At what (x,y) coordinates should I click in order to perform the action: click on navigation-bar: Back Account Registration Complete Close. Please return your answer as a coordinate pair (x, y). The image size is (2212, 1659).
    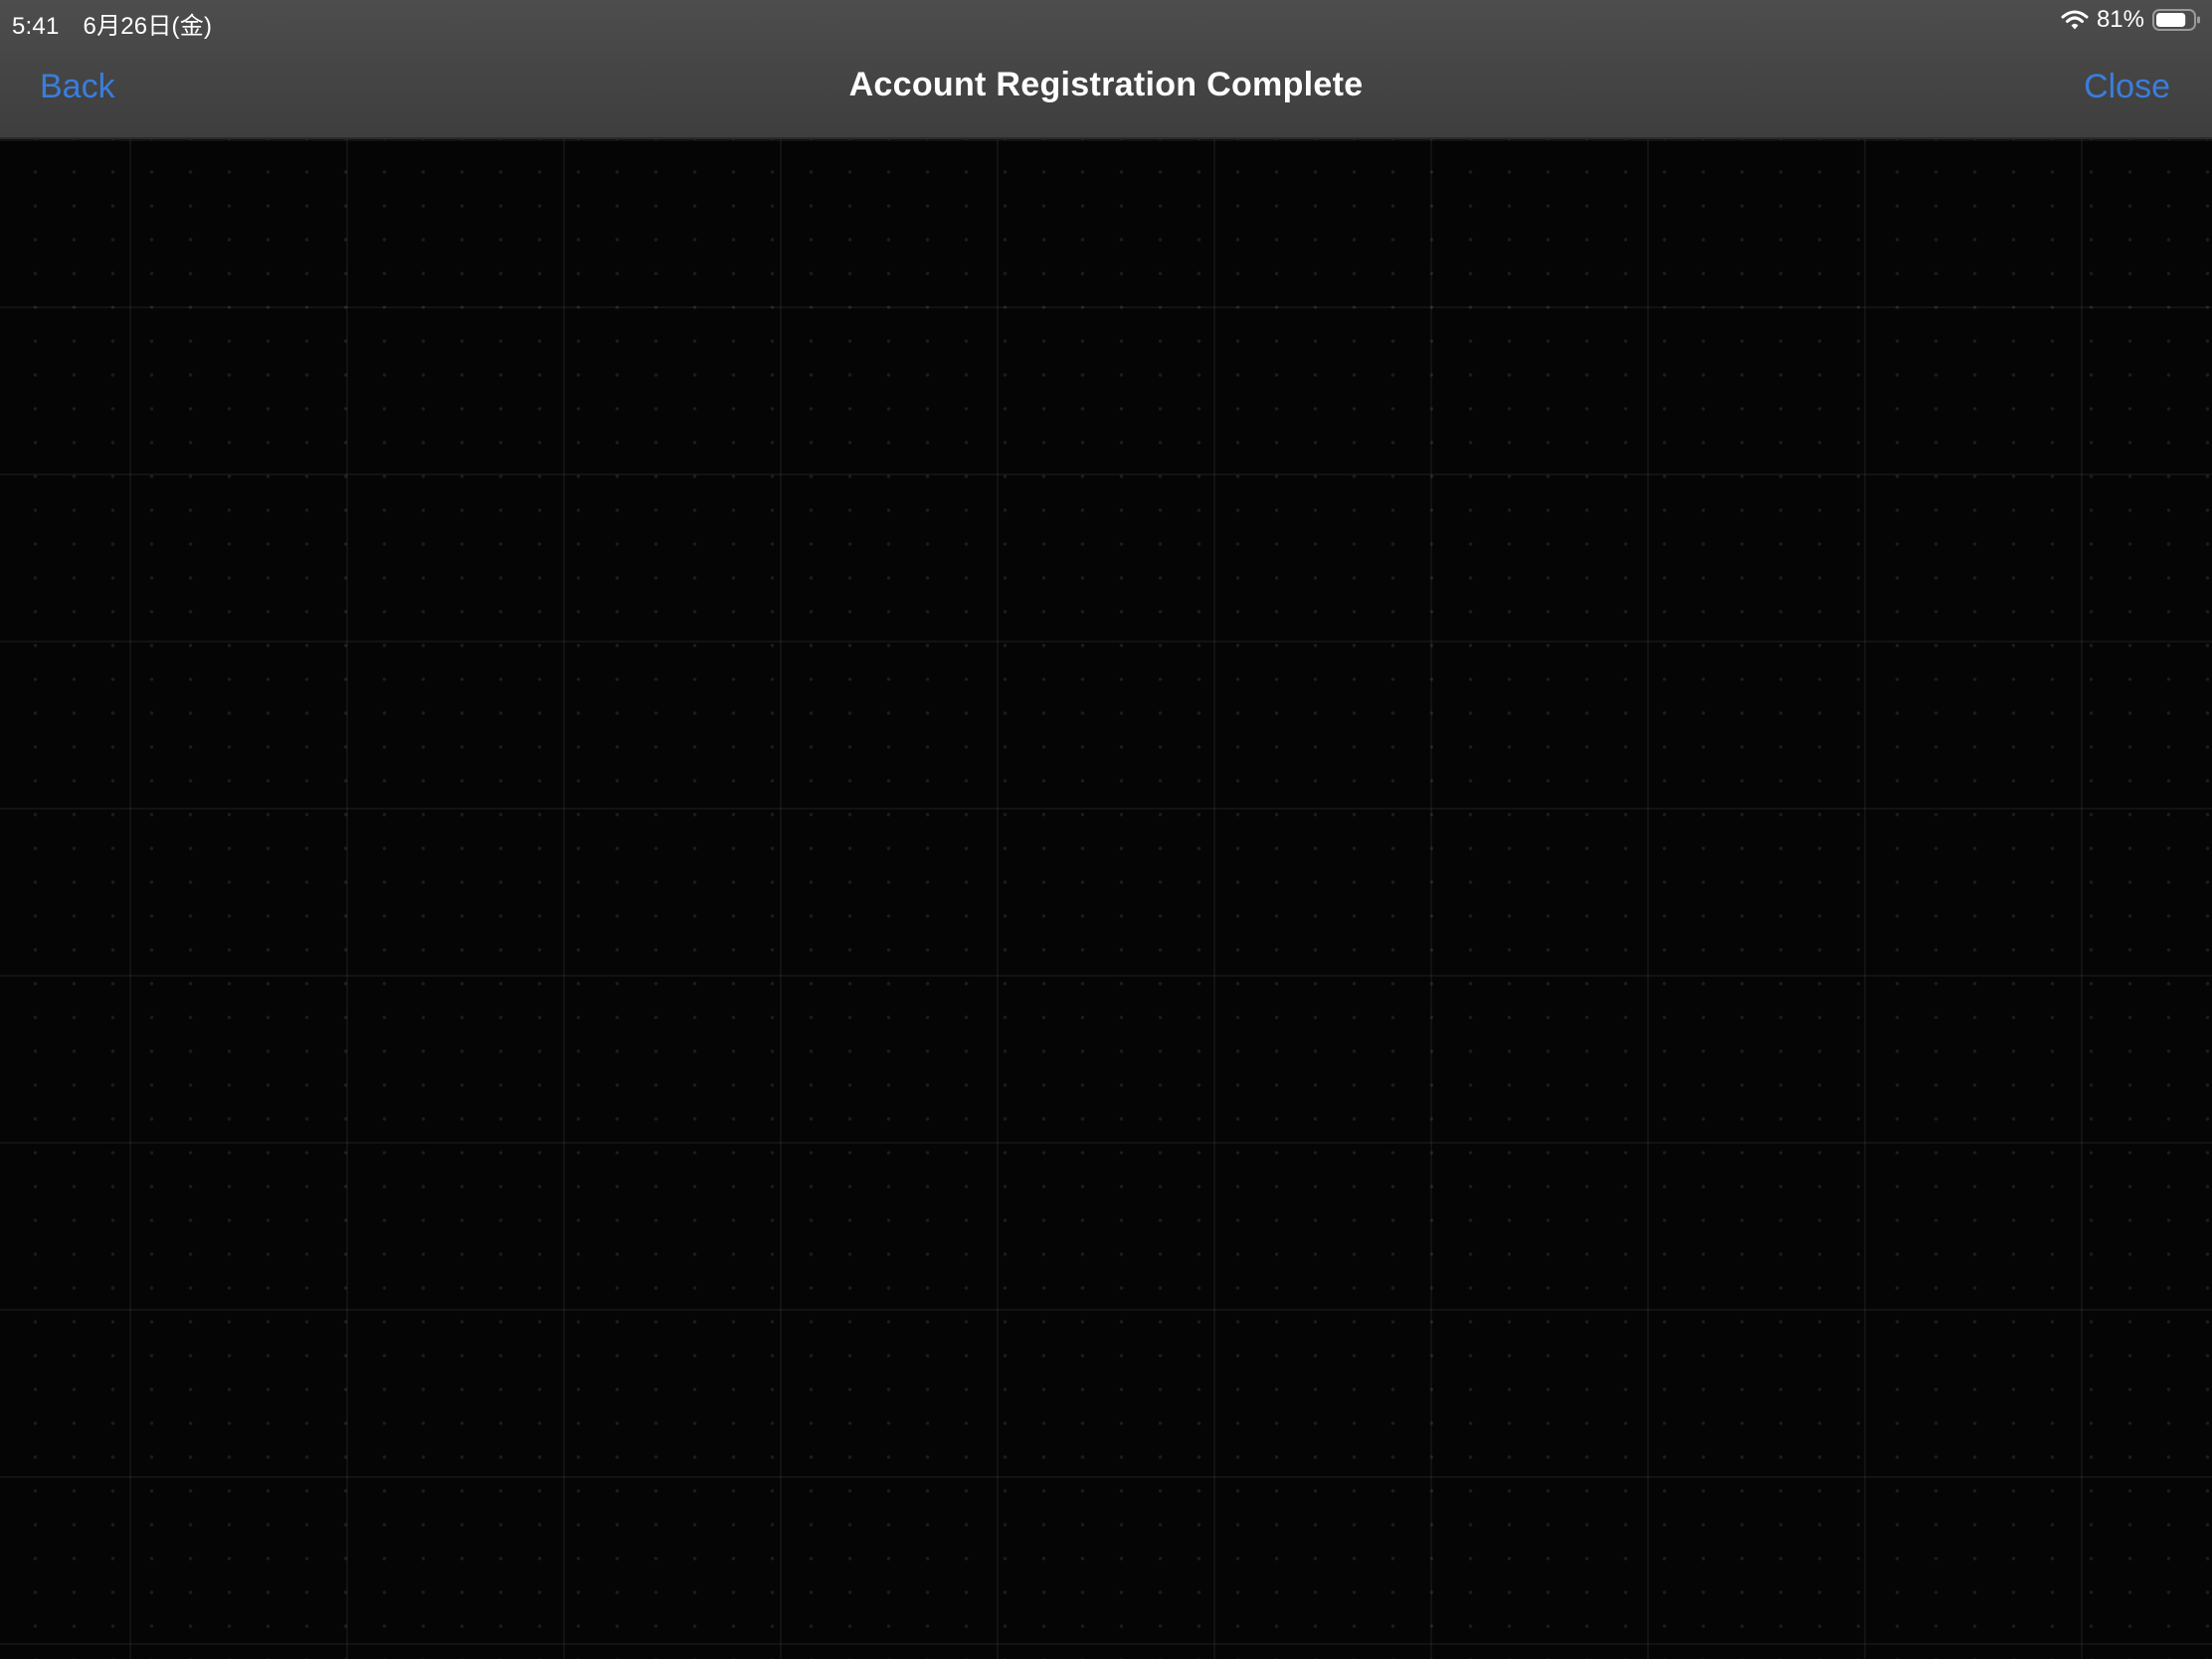
    Looking at the image, I should click on (1106, 89).